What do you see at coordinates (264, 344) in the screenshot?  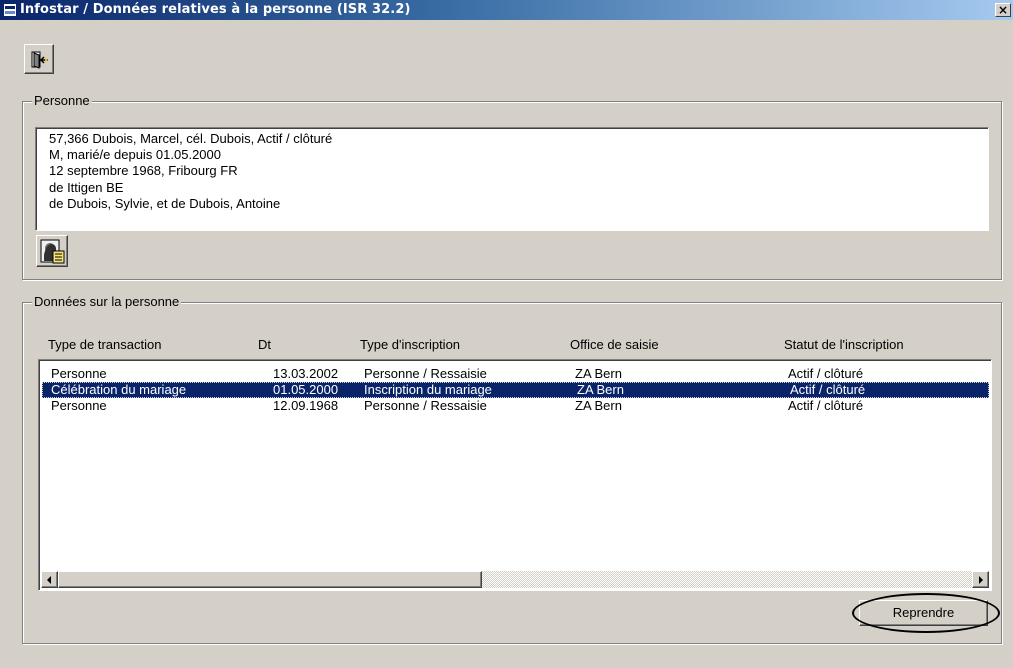 I see `column-header-dt: Dt` at bounding box center [264, 344].